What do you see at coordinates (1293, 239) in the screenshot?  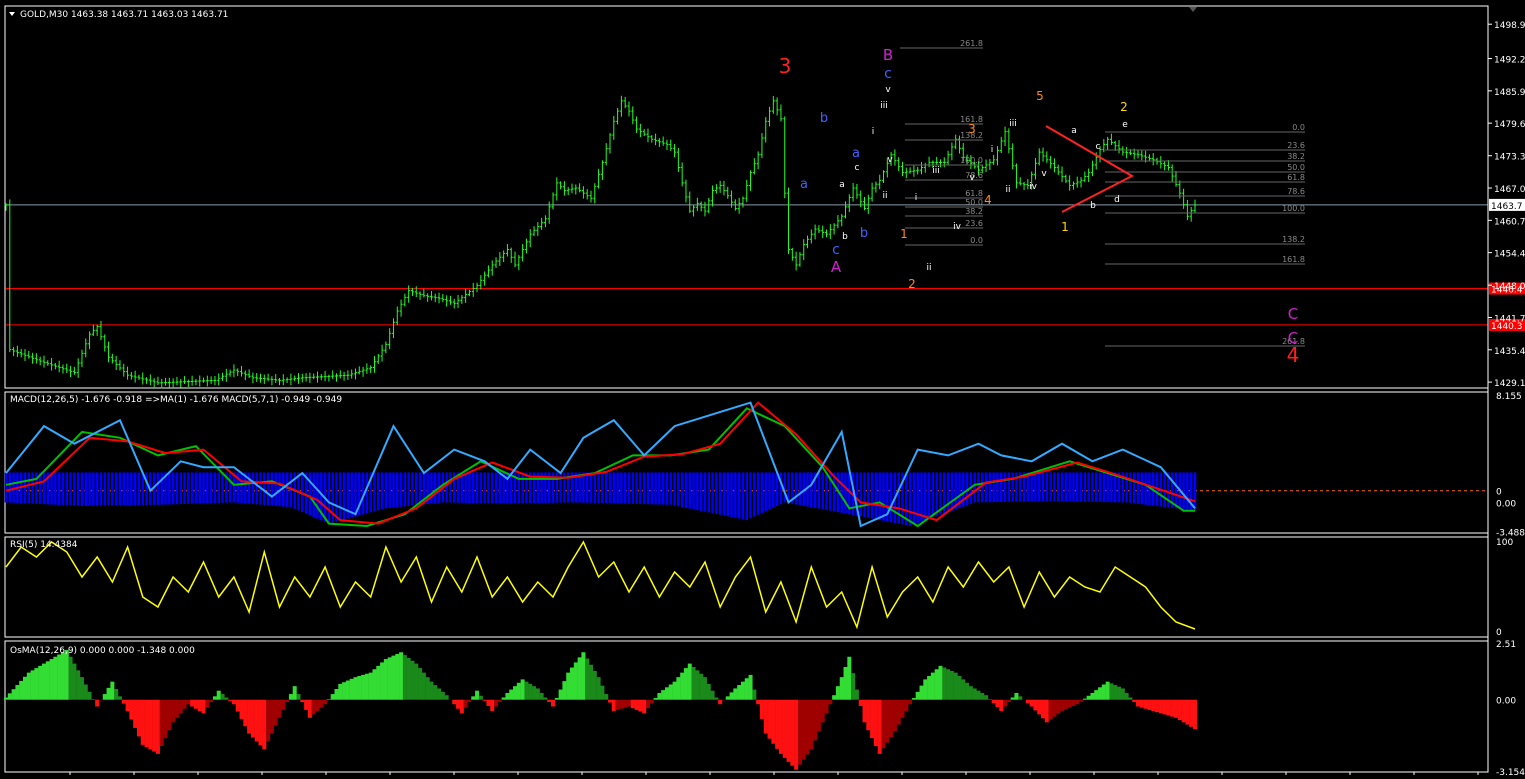 I see `fib-level-label: 138.2` at bounding box center [1293, 239].